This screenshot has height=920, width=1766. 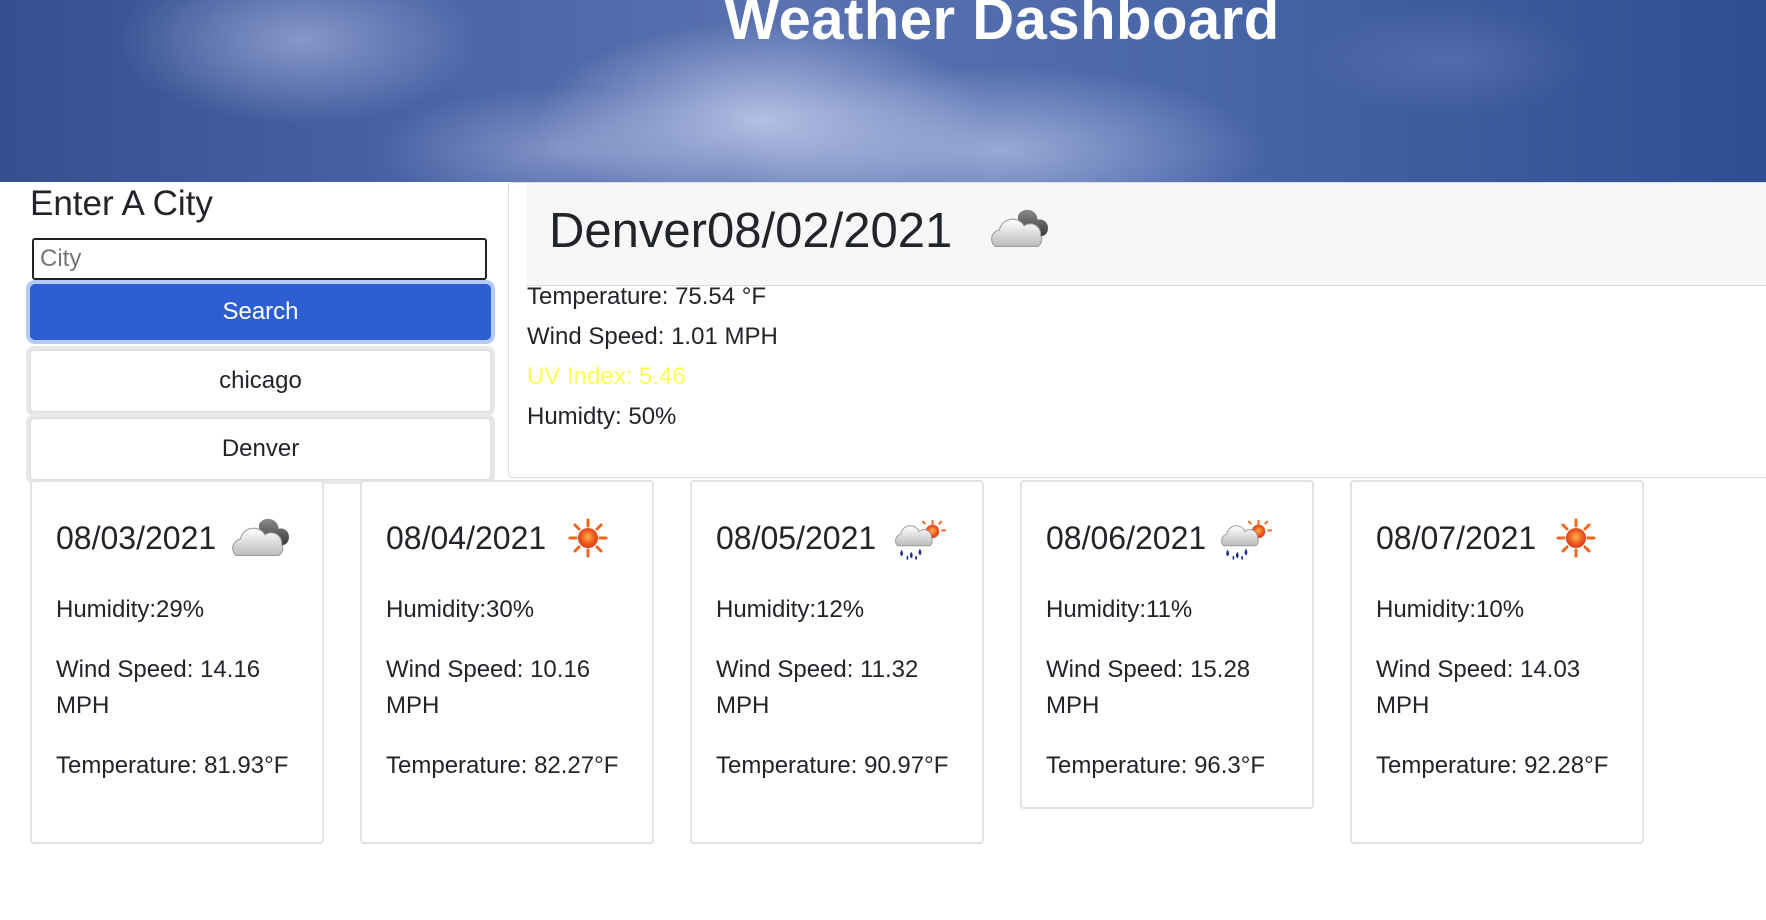 I want to click on forecast-date: 08/07/2021, so click(x=1456, y=538).